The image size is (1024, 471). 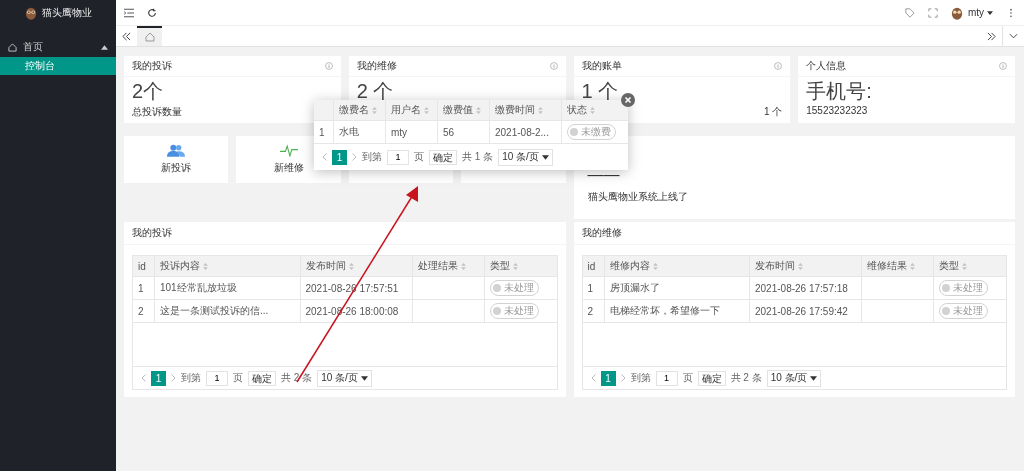 What do you see at coordinates (628, 100) in the screenshot?
I see `close-icon` at bounding box center [628, 100].